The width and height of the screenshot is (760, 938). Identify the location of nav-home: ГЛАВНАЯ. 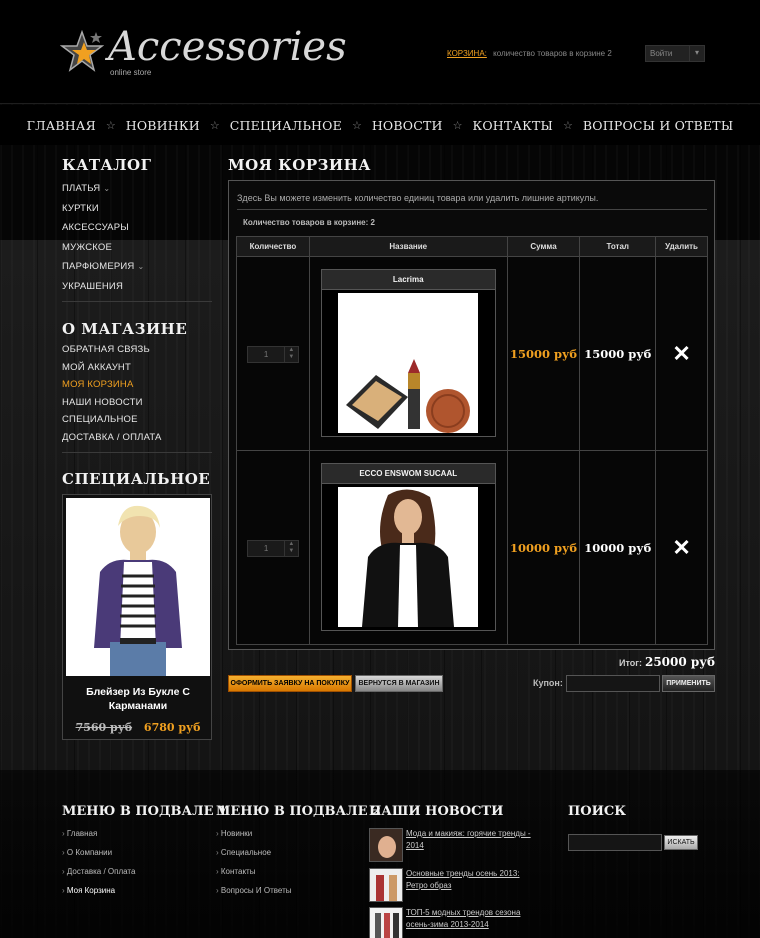
(61, 125).